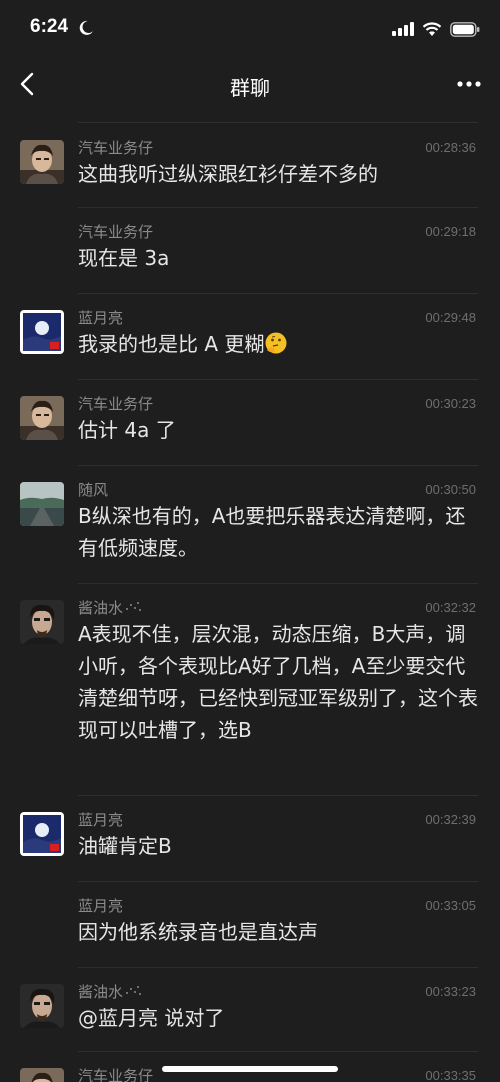 This screenshot has width=500, height=1082. Describe the element at coordinates (450, 905) in the screenshot. I see `message-time: 00:33:05` at that location.